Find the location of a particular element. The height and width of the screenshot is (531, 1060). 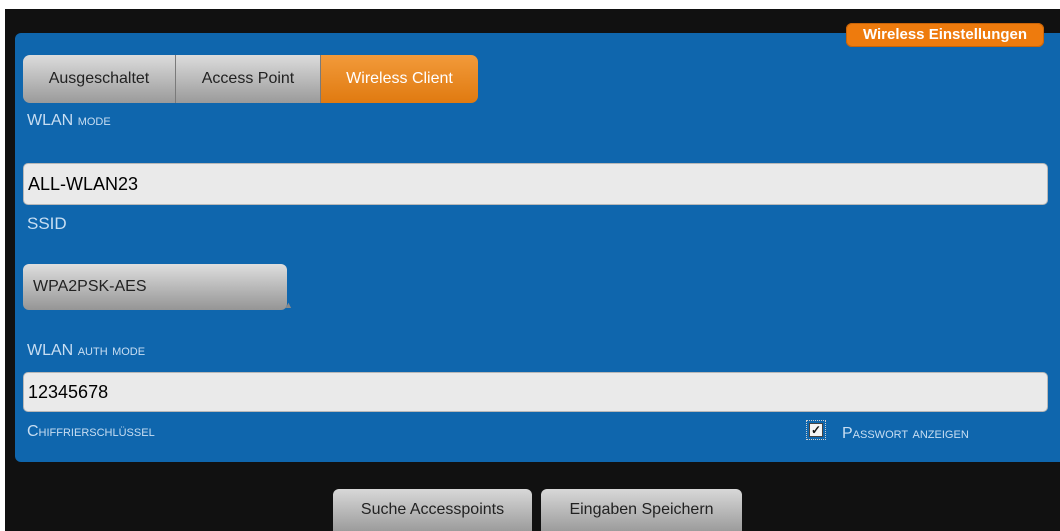

left-border is located at coordinates (2, 265).